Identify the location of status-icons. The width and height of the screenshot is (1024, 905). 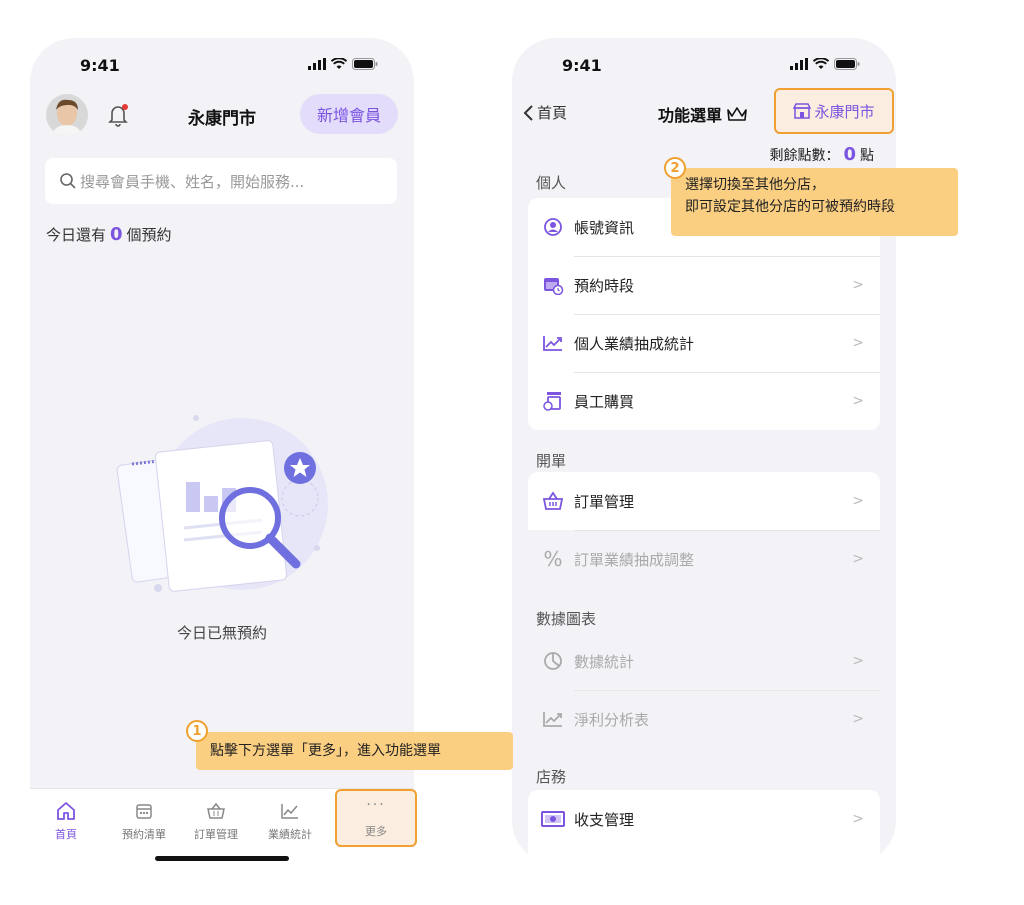
(343, 64).